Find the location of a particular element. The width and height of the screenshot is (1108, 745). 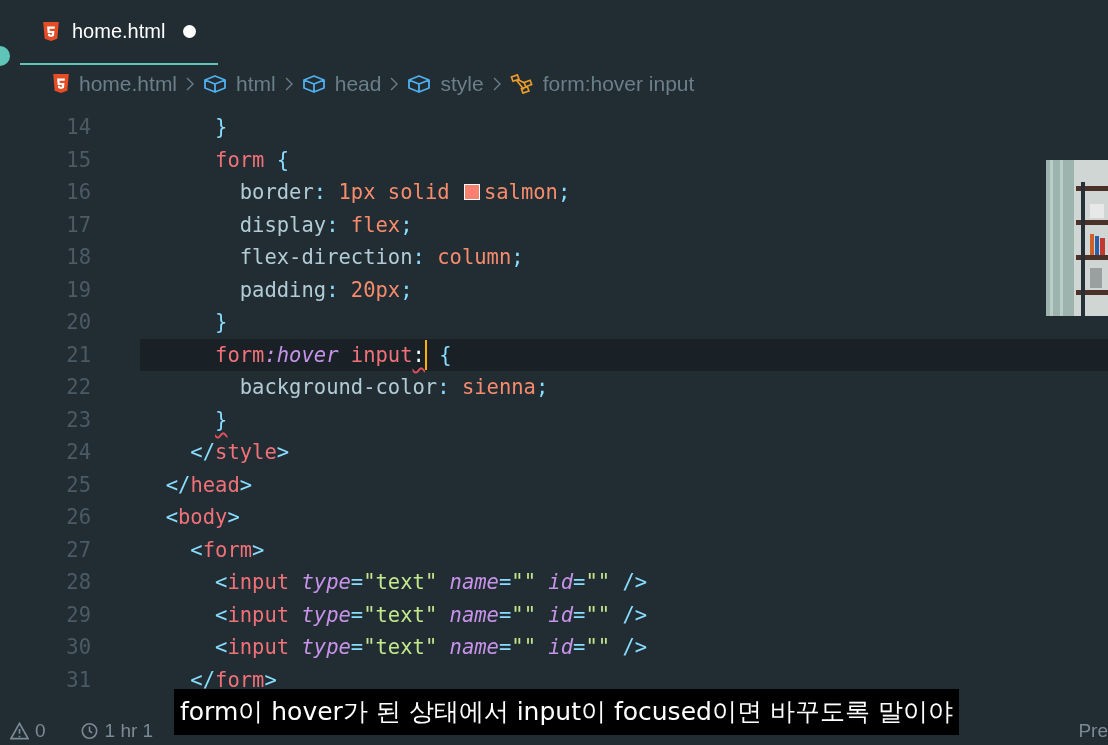

code-text: { is located at coordinates (445, 354).